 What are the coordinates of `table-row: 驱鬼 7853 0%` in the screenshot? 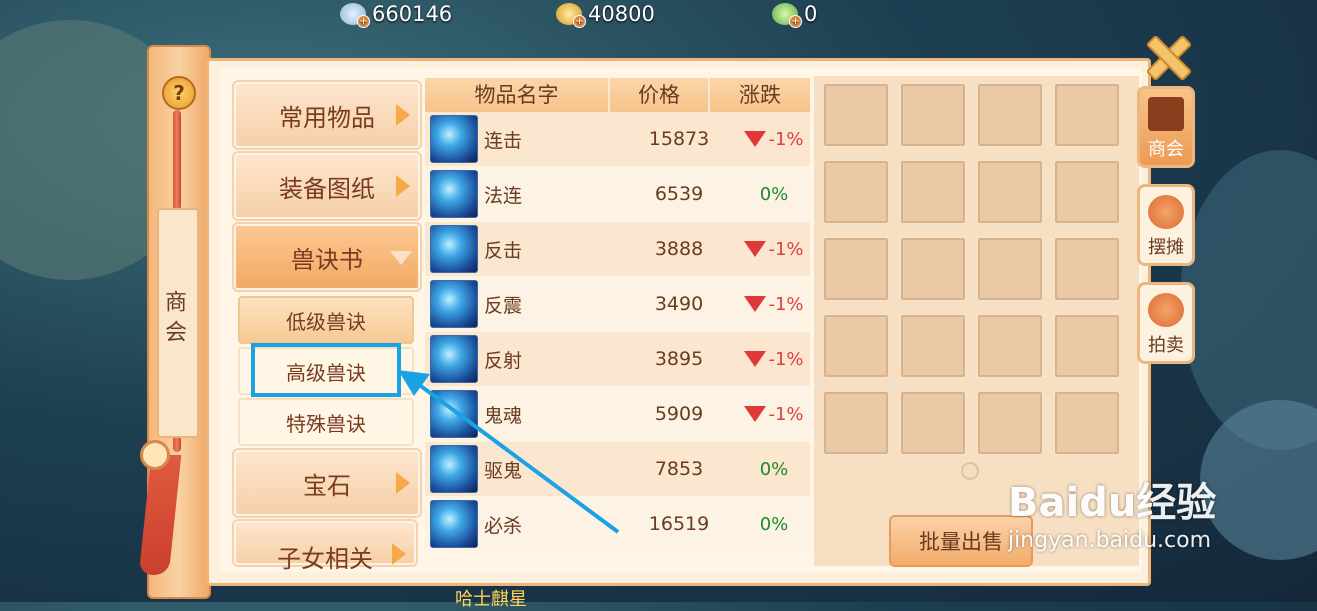 It's located at (617, 469).